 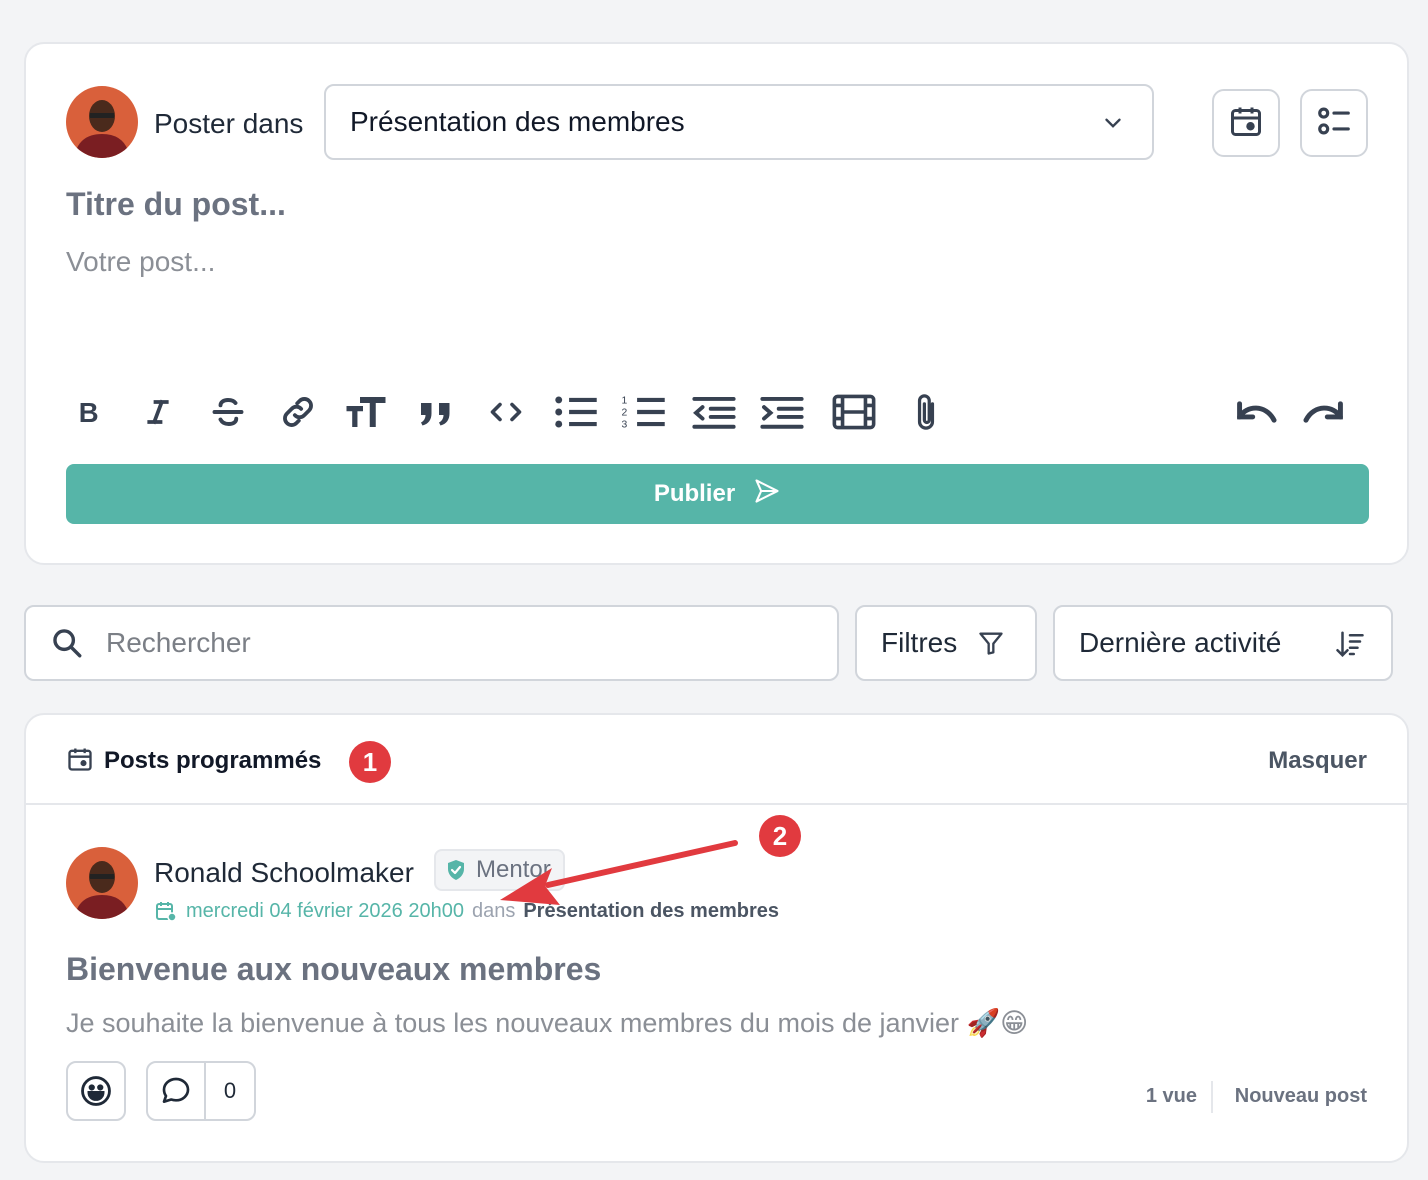 I want to click on publish-button: Publier, so click(x=717, y=494).